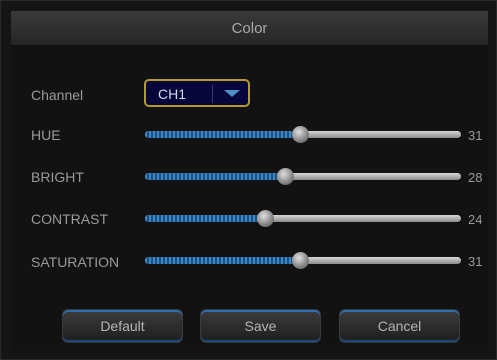 This screenshot has width=497, height=360. Describe the element at coordinates (172, 94) in the screenshot. I see `channel-value: CH1` at that location.